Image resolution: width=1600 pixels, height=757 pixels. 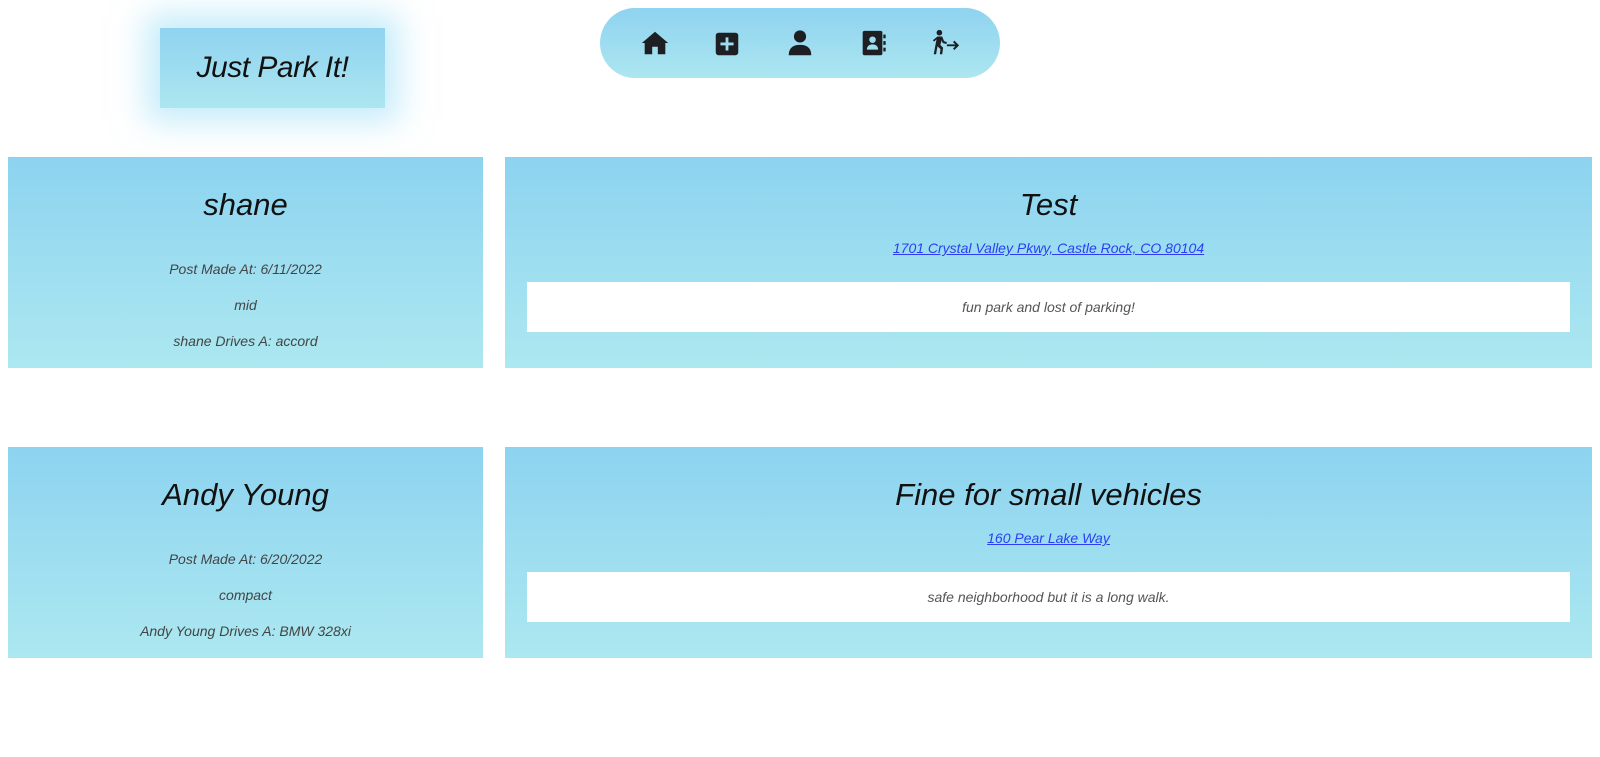 I want to click on nav-logout-button, so click(x=945, y=43).